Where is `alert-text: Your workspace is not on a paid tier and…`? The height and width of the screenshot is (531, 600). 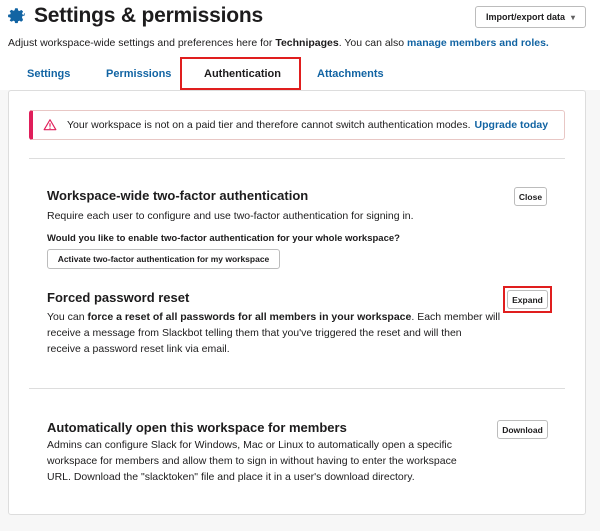
alert-text: Your workspace is not on a paid tier and… is located at coordinates (269, 125).